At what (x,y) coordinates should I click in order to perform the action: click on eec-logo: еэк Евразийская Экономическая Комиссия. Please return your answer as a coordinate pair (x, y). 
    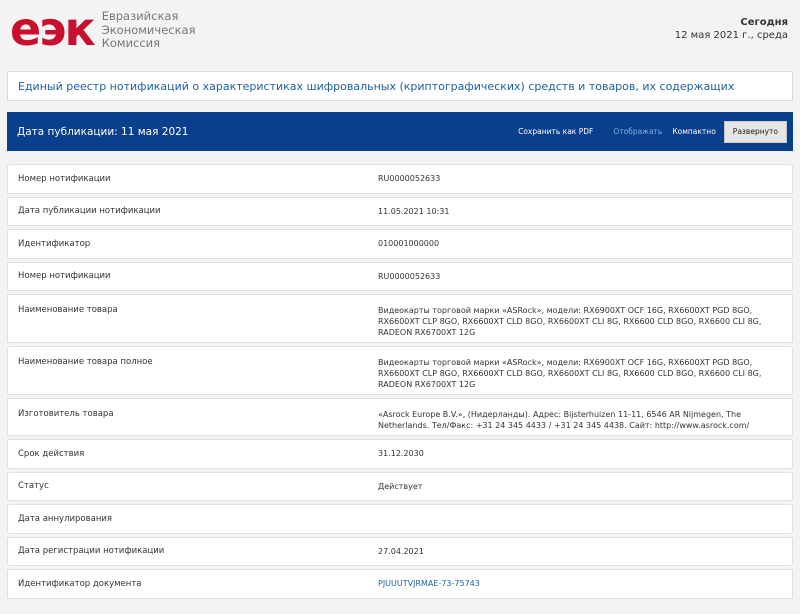
    Looking at the image, I should click on (103, 29).